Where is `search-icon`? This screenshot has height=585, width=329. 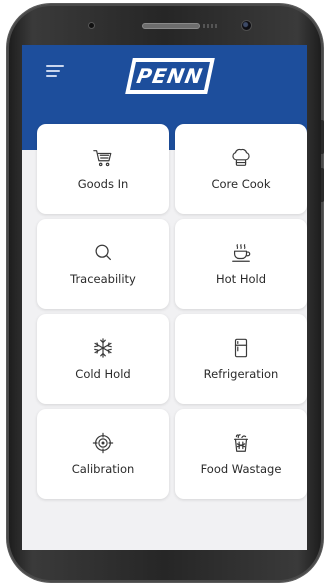 search-icon is located at coordinates (103, 252).